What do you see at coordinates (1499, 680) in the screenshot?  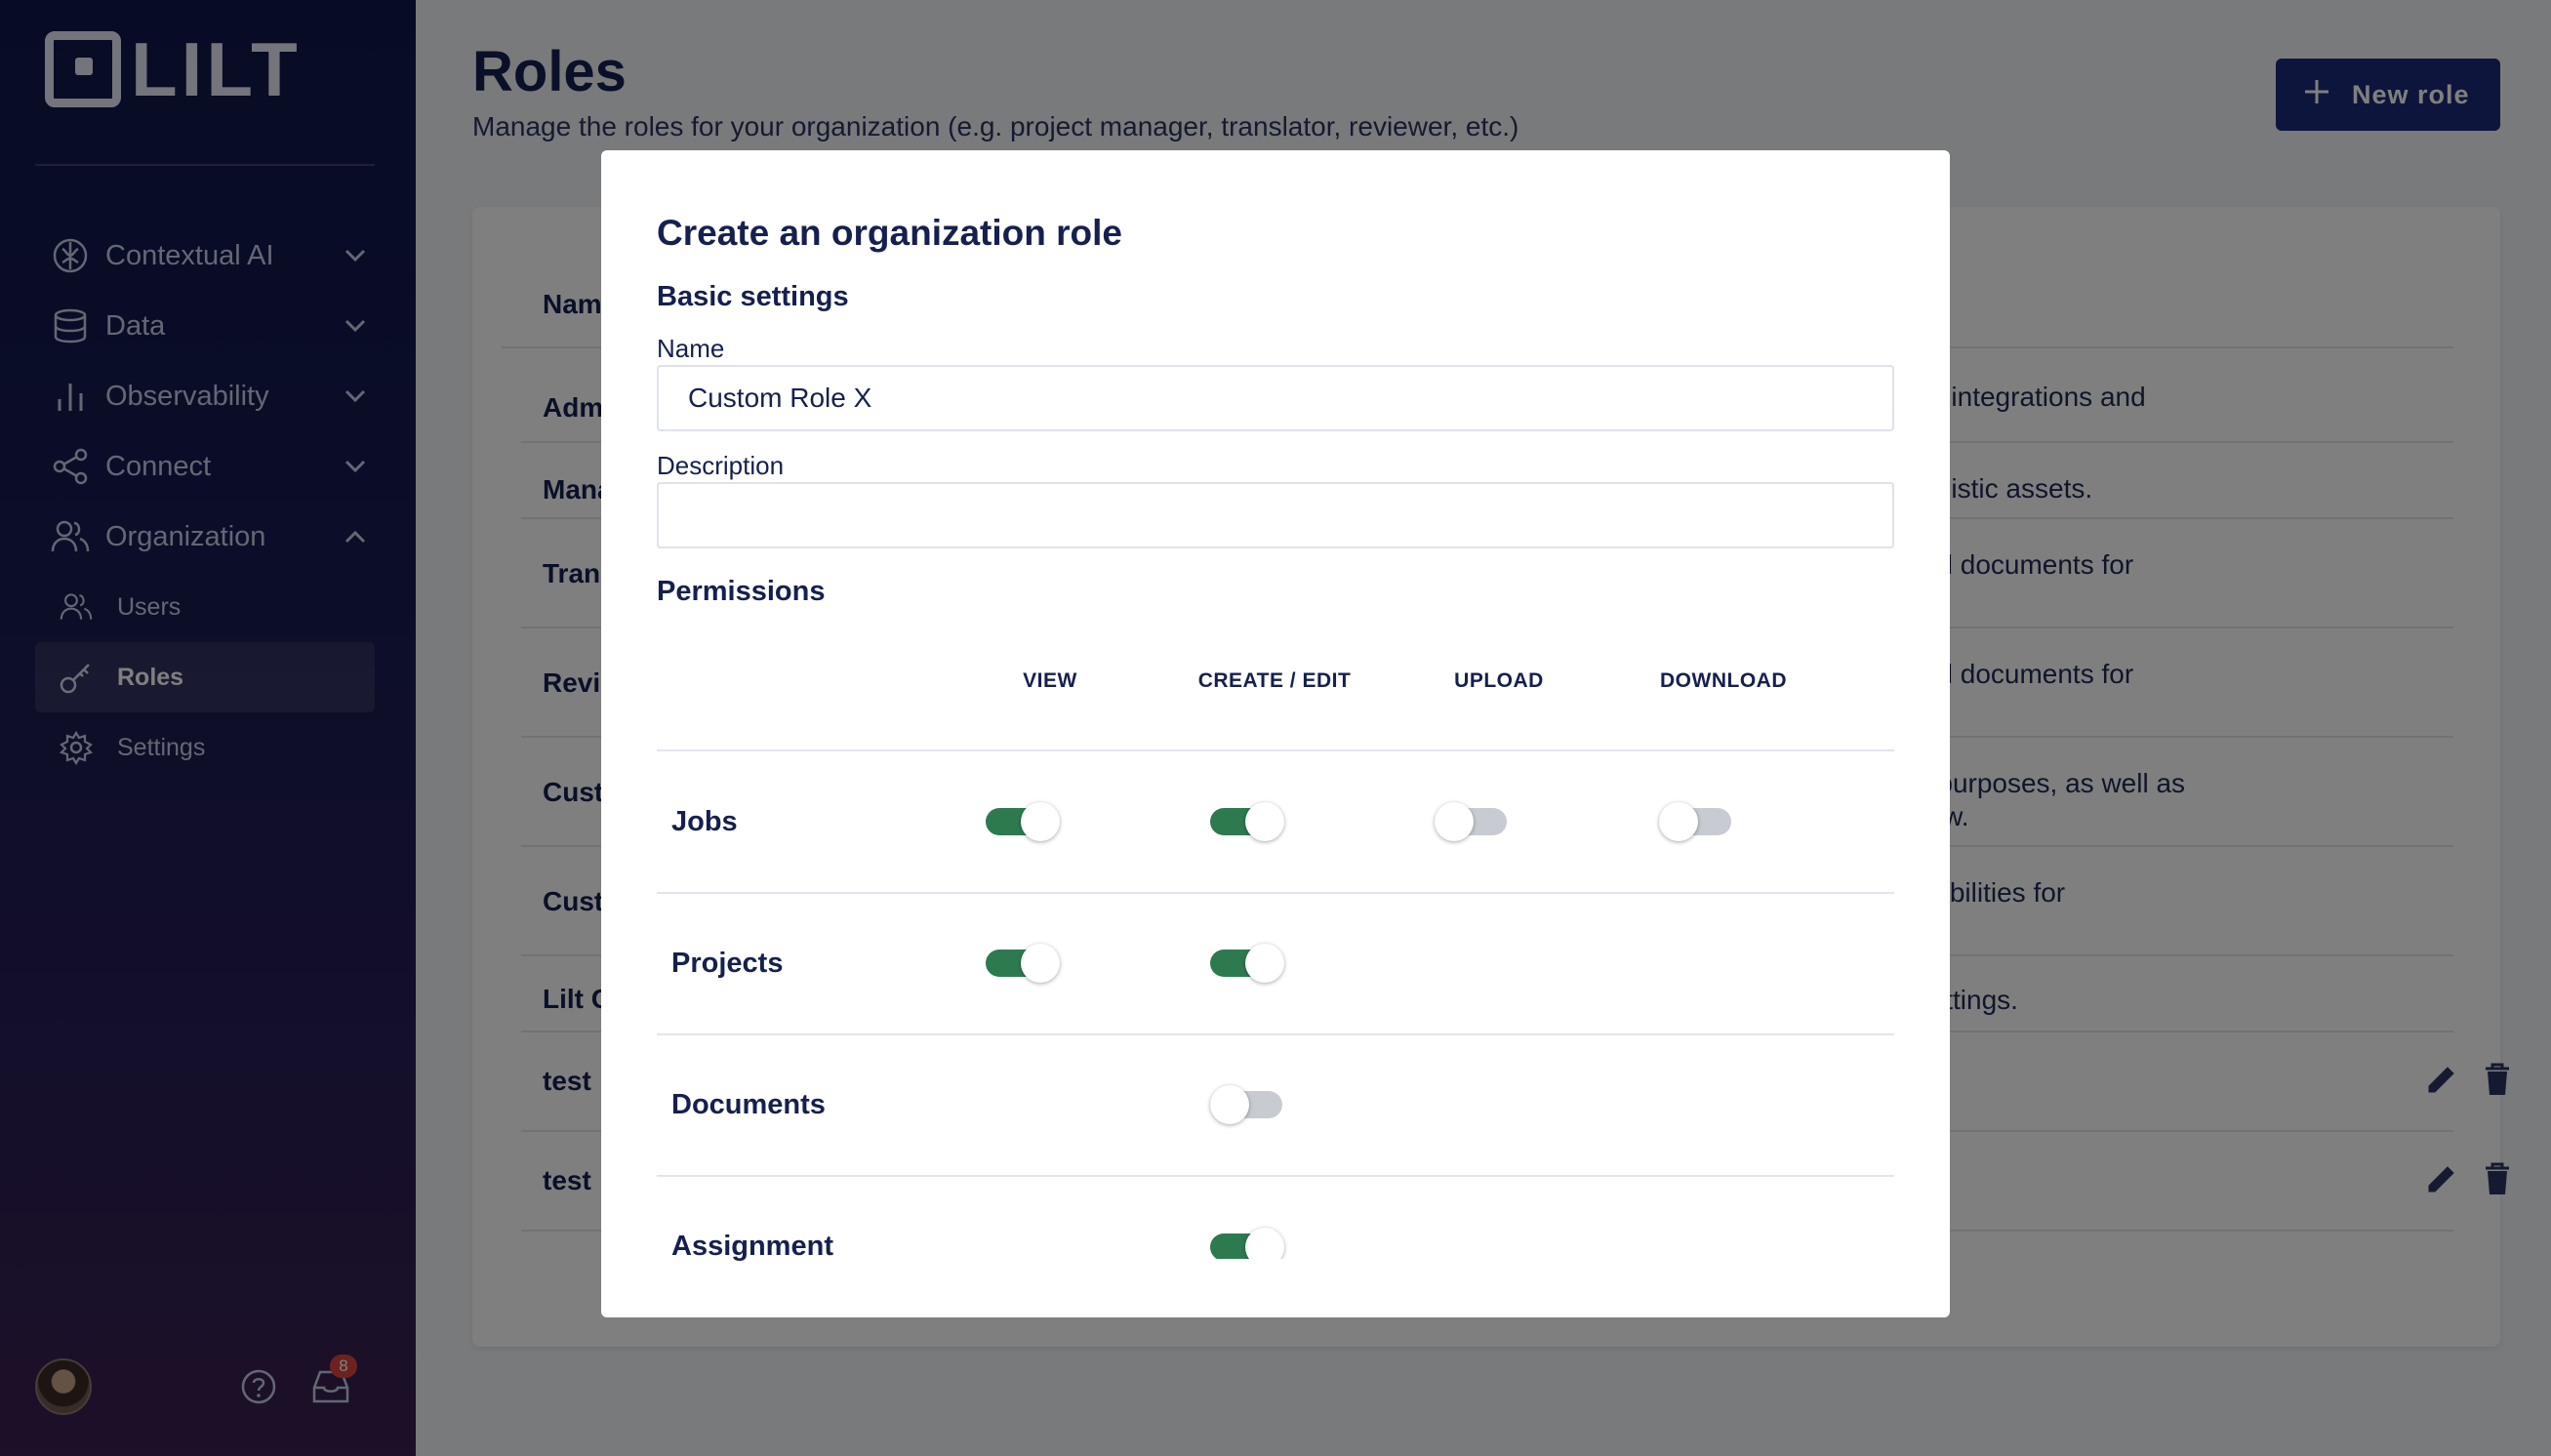 I see `column-header-upload: UPLOAD` at bounding box center [1499, 680].